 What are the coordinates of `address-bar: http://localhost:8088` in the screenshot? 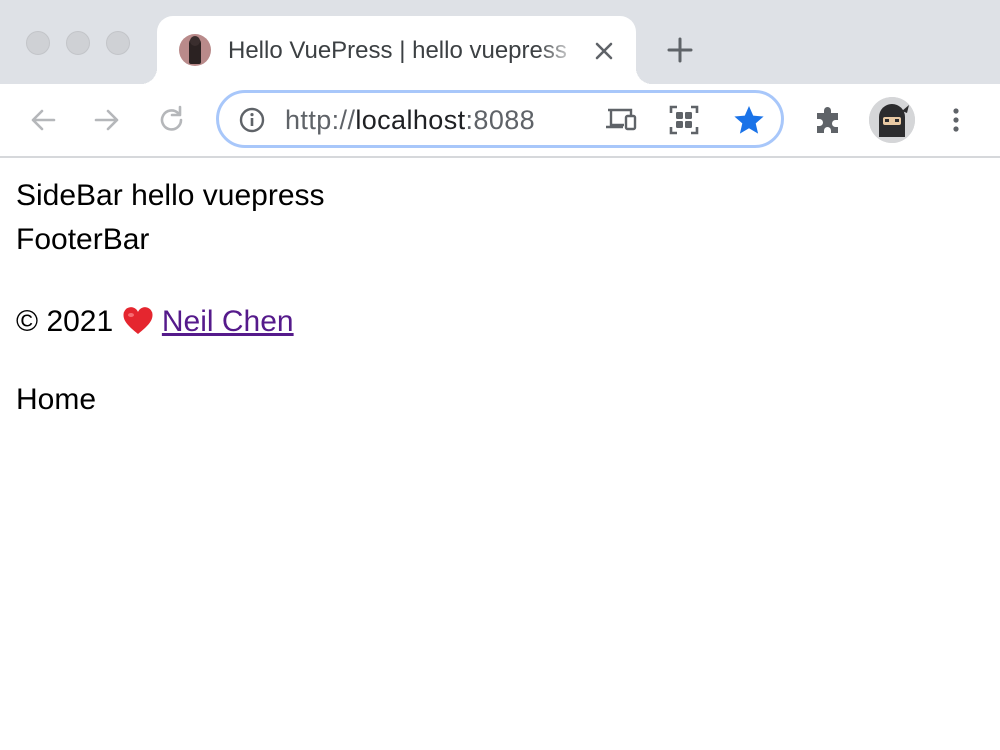 It's located at (500, 119).